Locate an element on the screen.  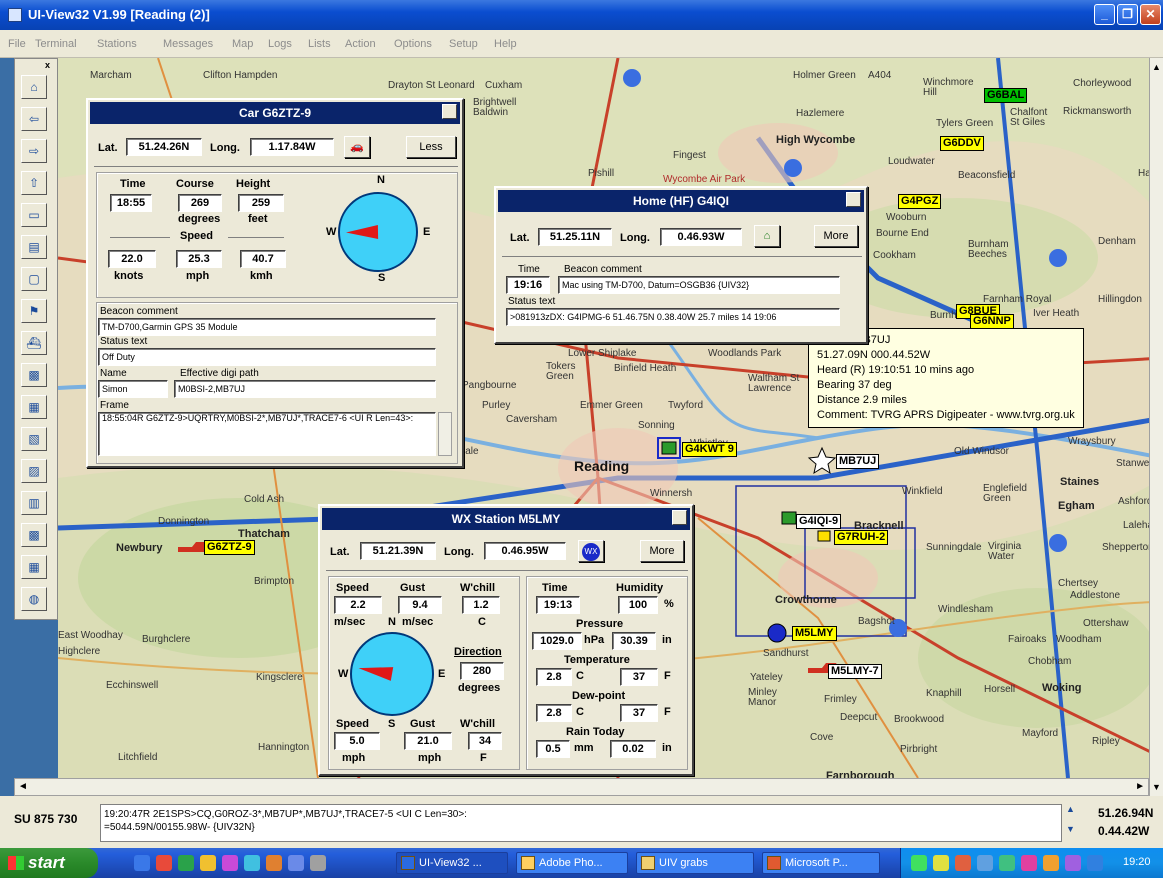
menu-file: File is located at coordinates (17, 44).